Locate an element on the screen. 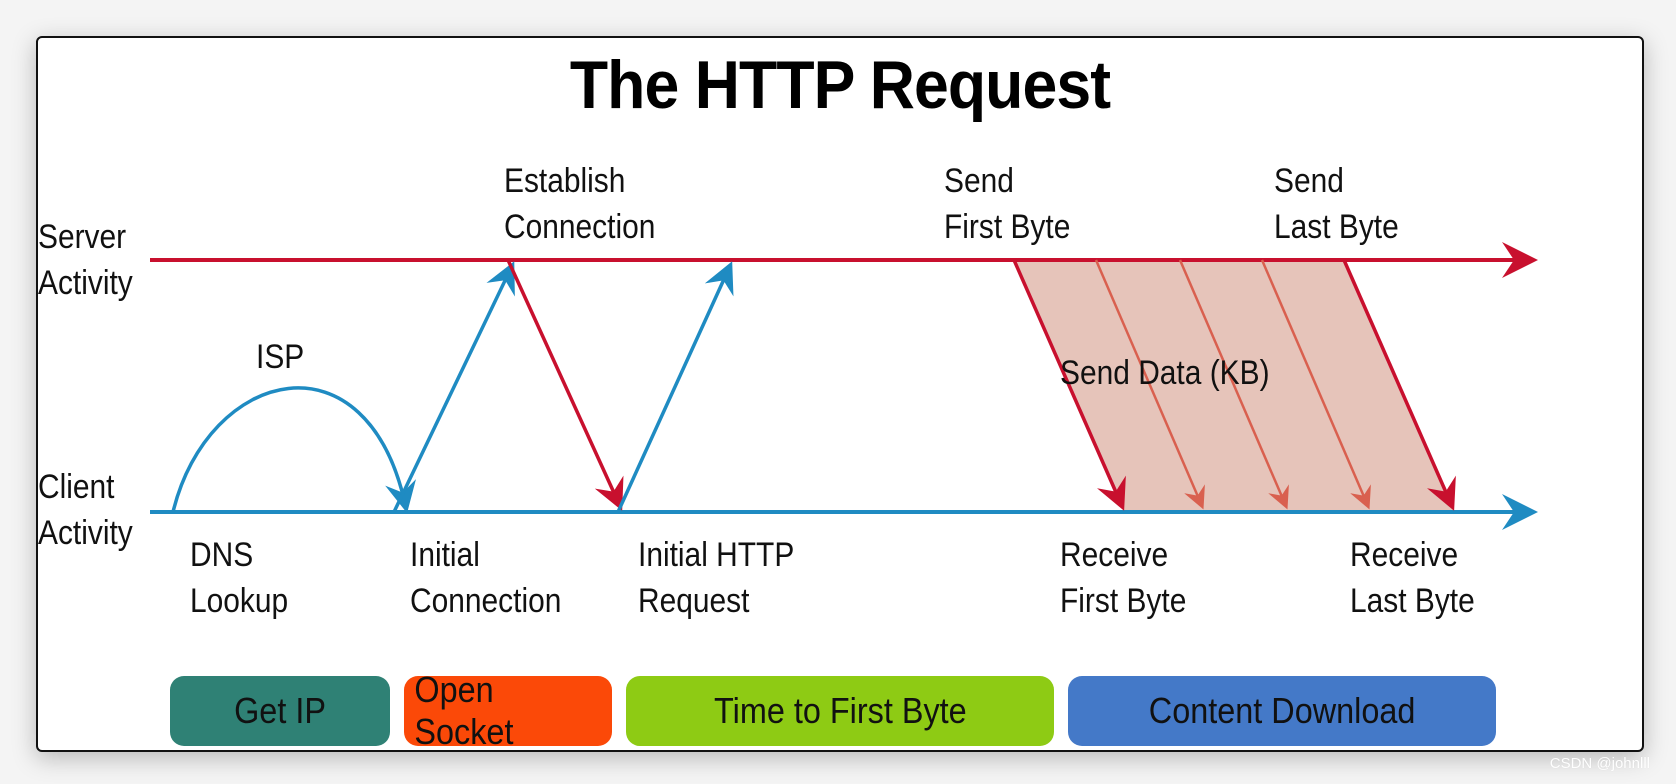  isp-label: ISP is located at coordinates (280, 357).